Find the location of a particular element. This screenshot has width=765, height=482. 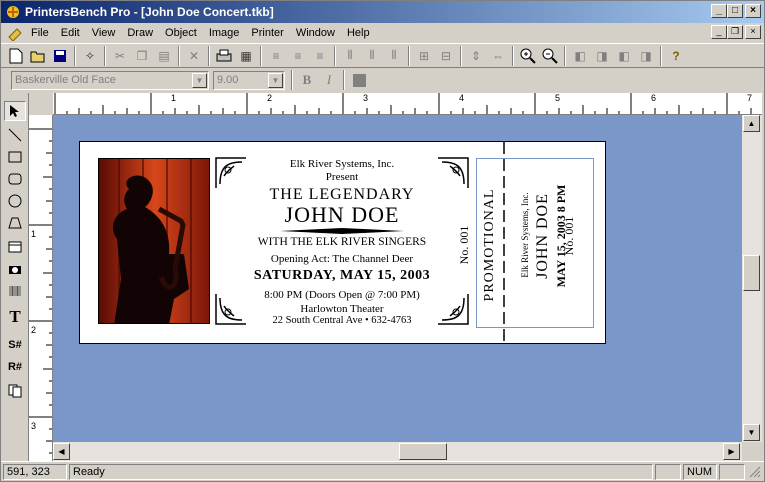

zoom-in-icon is located at coordinates (528, 56).